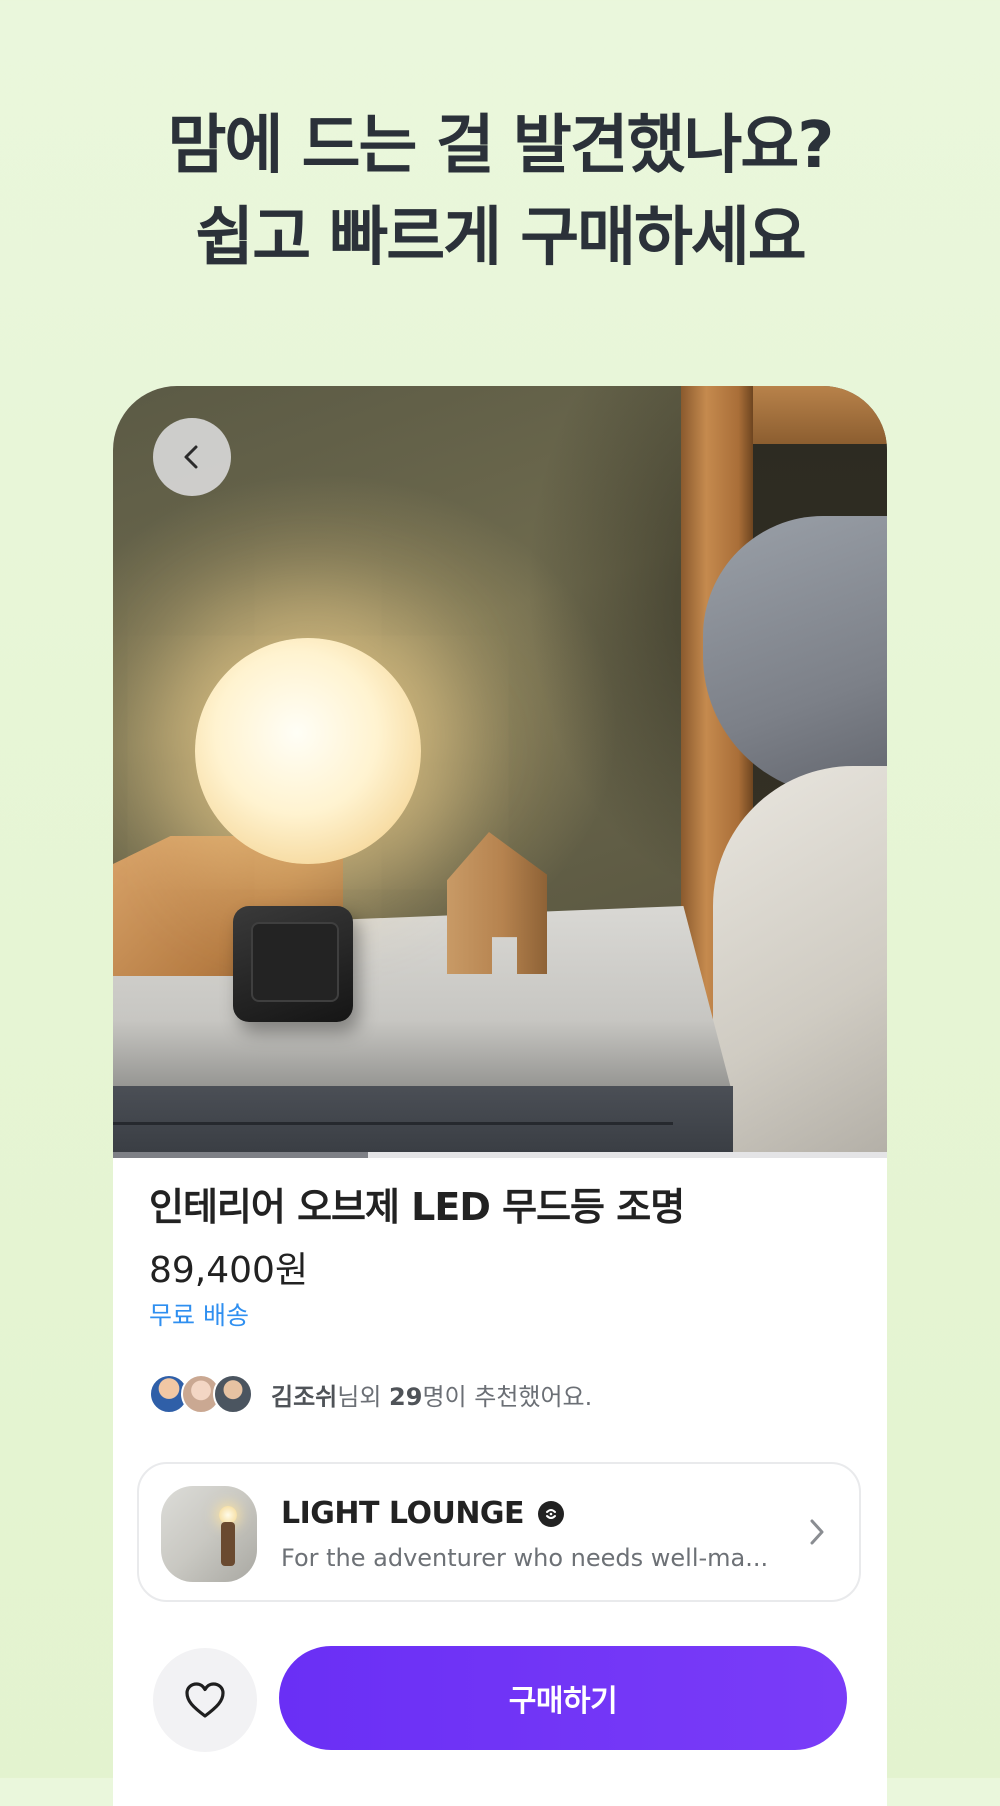 The height and width of the screenshot is (1806, 1000). Describe the element at coordinates (500, 1155) in the screenshot. I see `image-progress-bar` at that location.